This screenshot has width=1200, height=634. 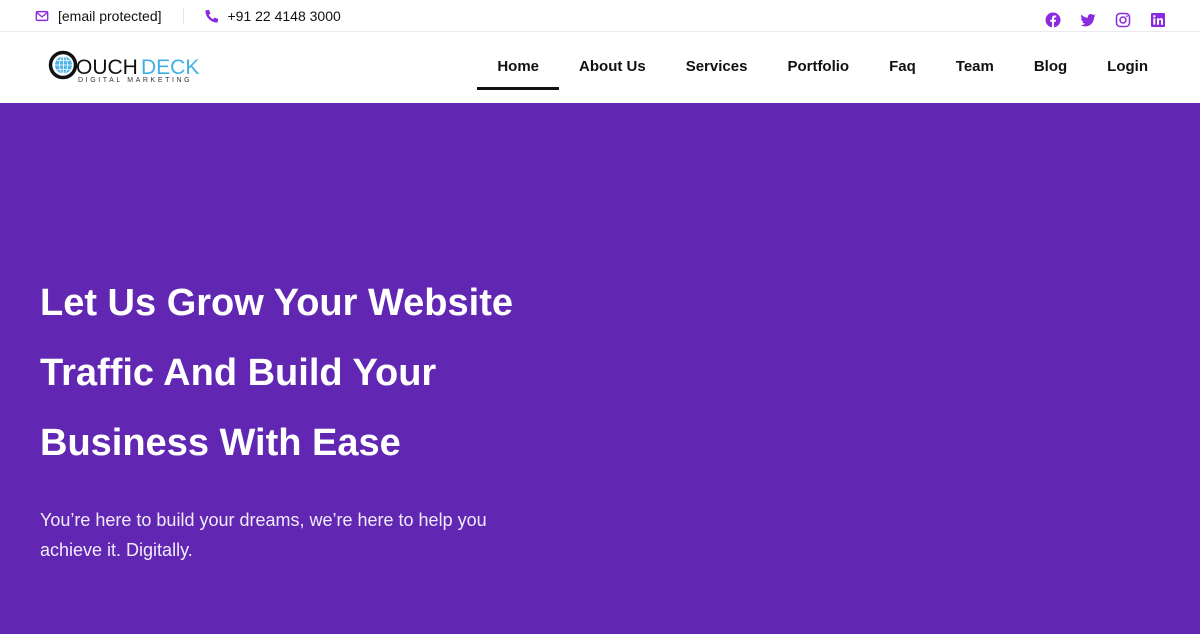 What do you see at coordinates (211, 16) in the screenshot?
I see `phone-icon` at bounding box center [211, 16].